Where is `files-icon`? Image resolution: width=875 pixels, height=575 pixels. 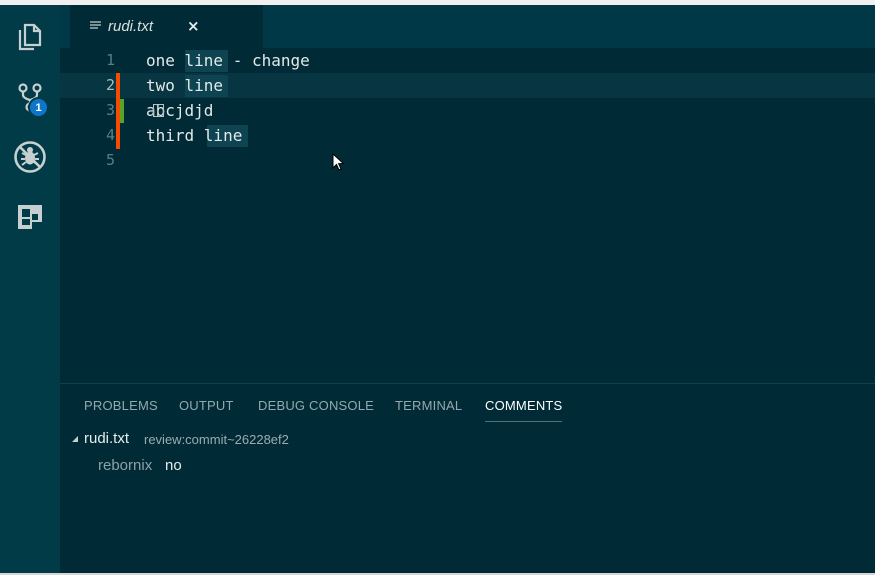 files-icon is located at coordinates (30, 37).